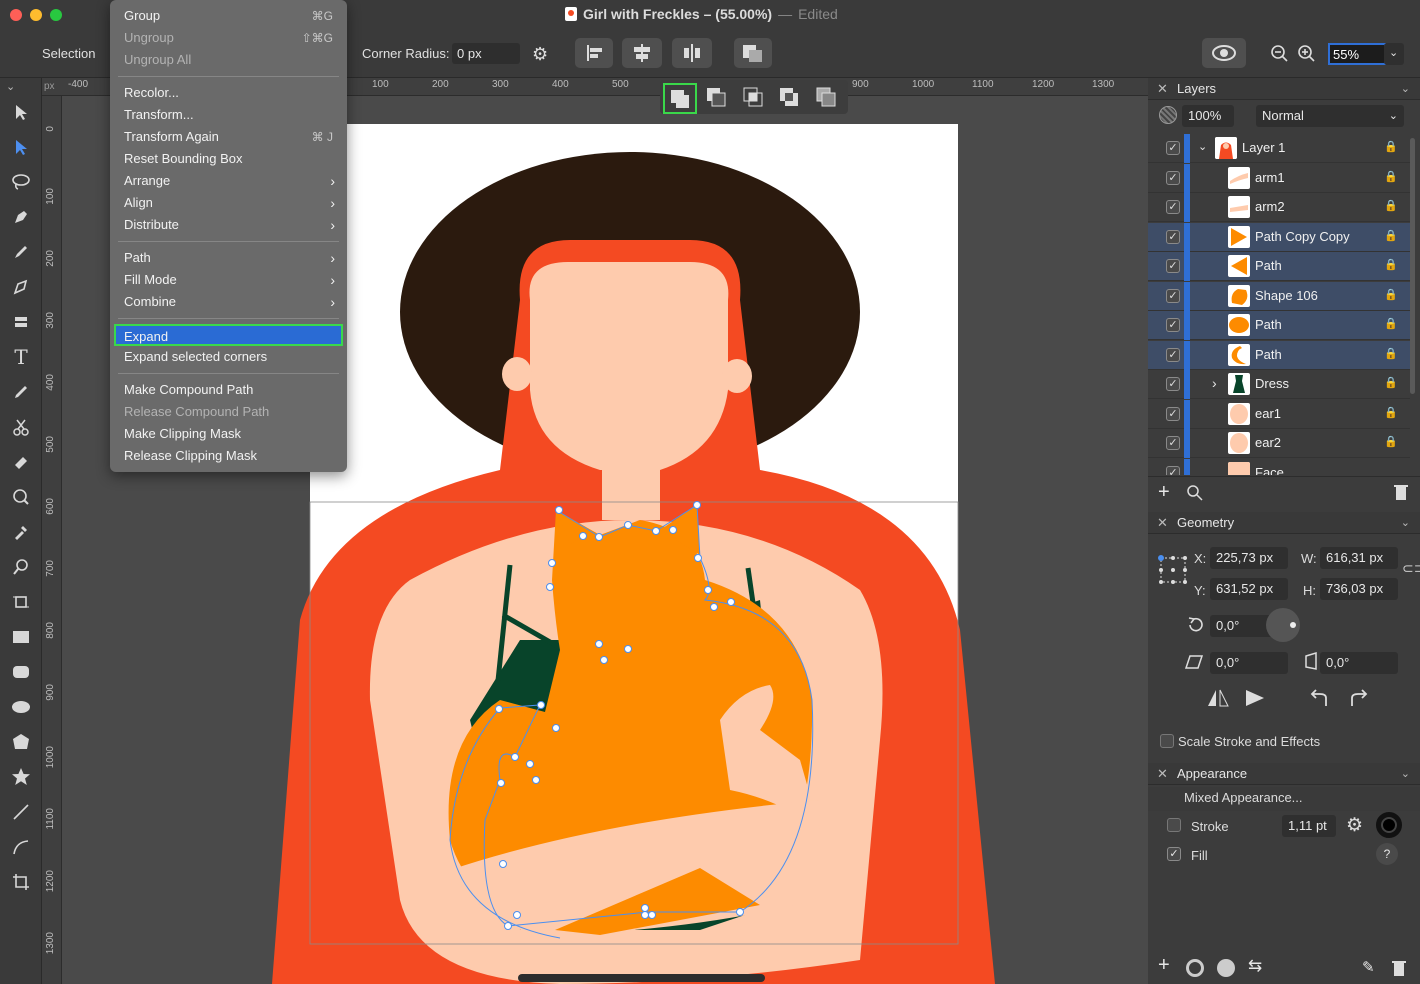 Image resolution: width=1420 pixels, height=984 pixels. I want to click on menu-item-align: Align ›, so click(228, 203).